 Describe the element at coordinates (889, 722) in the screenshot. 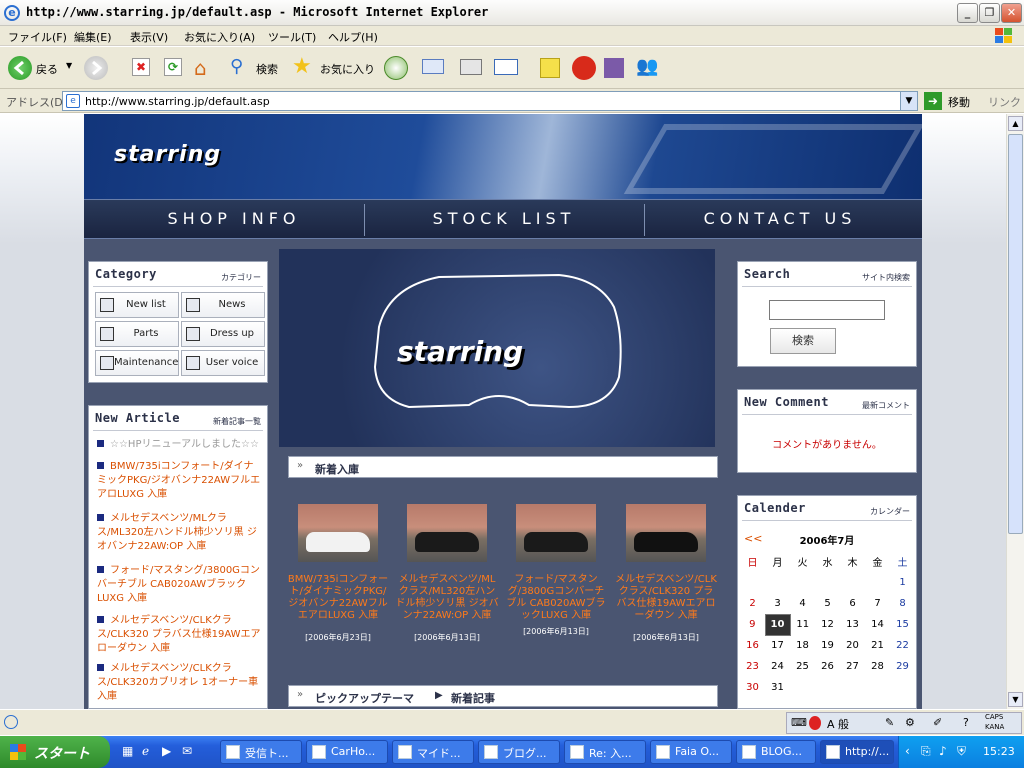

I see `pad-icon: ✎` at that location.